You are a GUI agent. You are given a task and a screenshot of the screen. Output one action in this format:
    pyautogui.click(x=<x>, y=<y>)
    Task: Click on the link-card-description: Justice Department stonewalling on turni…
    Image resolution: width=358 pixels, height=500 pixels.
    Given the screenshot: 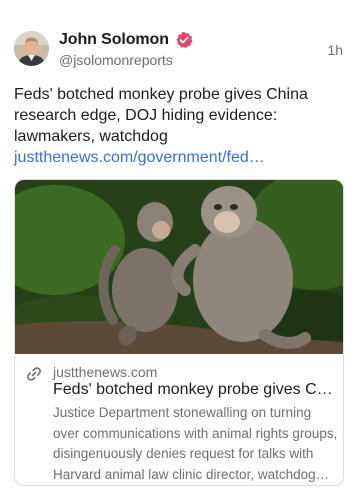 What is the action you would take?
    pyautogui.click(x=195, y=443)
    